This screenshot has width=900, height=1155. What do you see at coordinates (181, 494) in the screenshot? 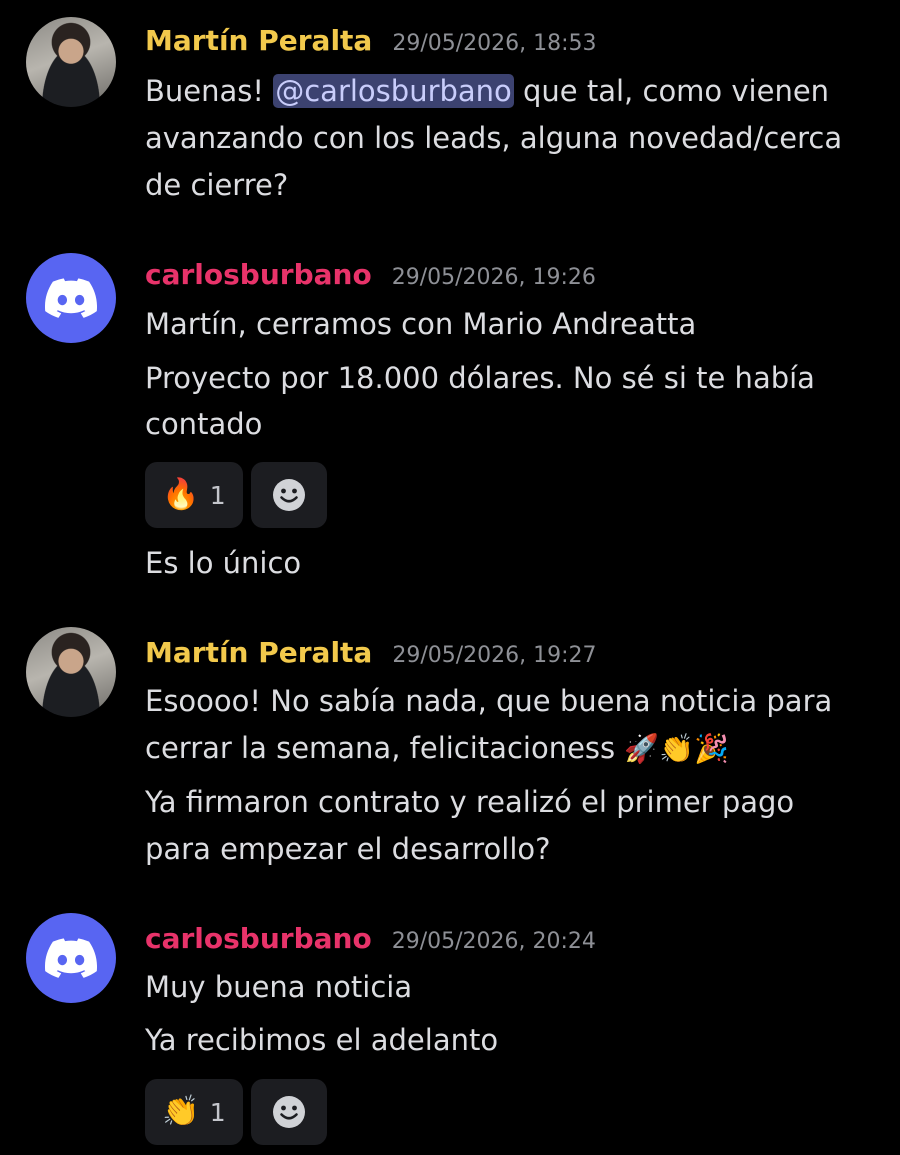
I see `fire-icon: 🔥` at bounding box center [181, 494].